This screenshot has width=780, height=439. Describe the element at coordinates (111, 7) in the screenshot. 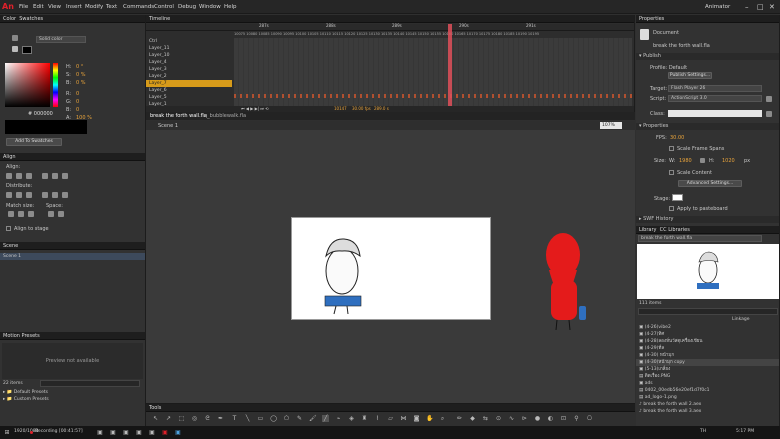

I see `menu-text: Text` at that location.